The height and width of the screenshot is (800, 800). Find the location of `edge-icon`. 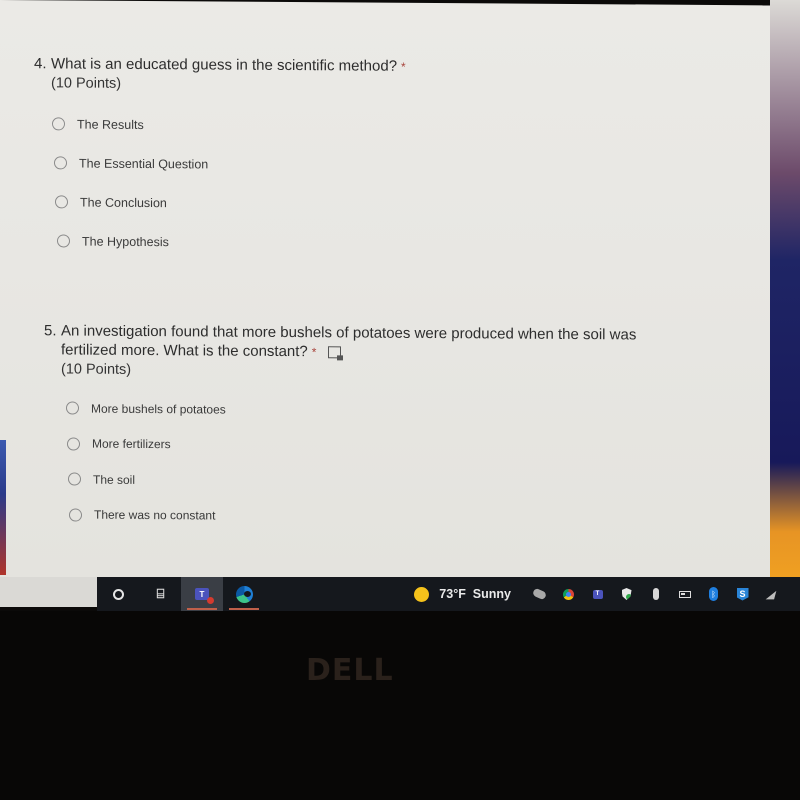

edge-icon is located at coordinates (244, 594).